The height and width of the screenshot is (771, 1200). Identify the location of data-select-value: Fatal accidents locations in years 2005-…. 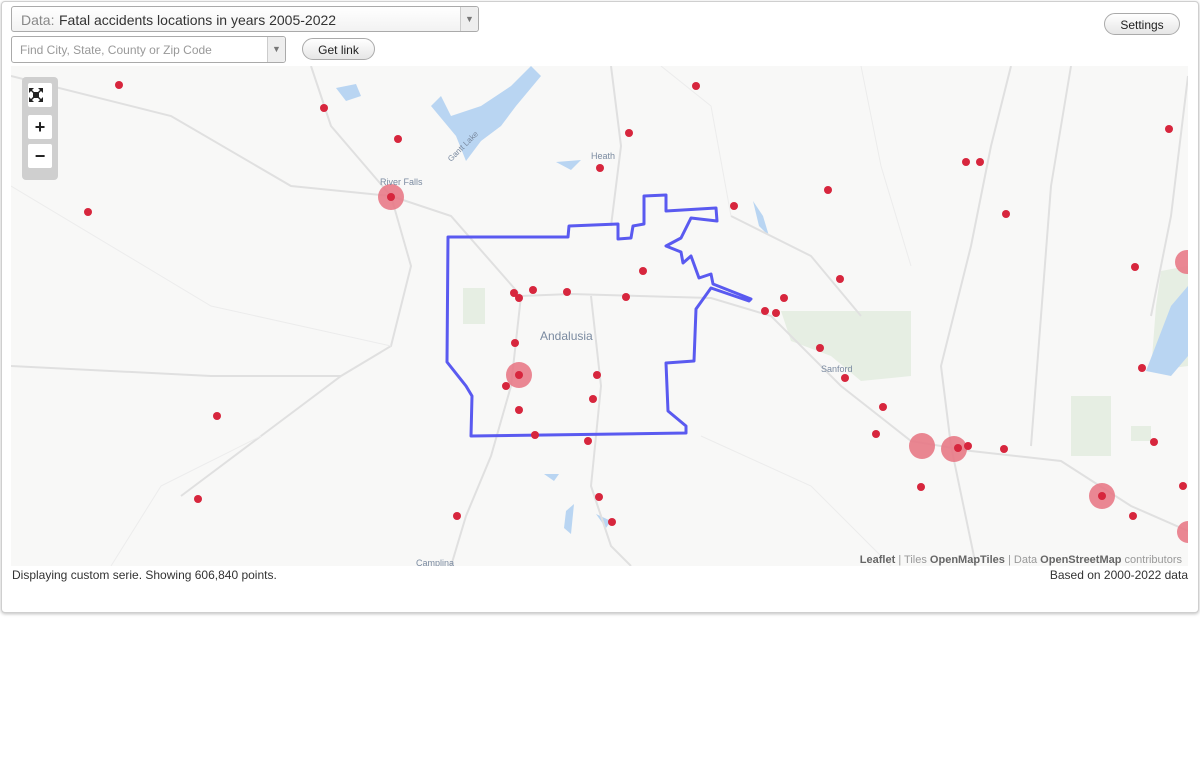
(198, 20).